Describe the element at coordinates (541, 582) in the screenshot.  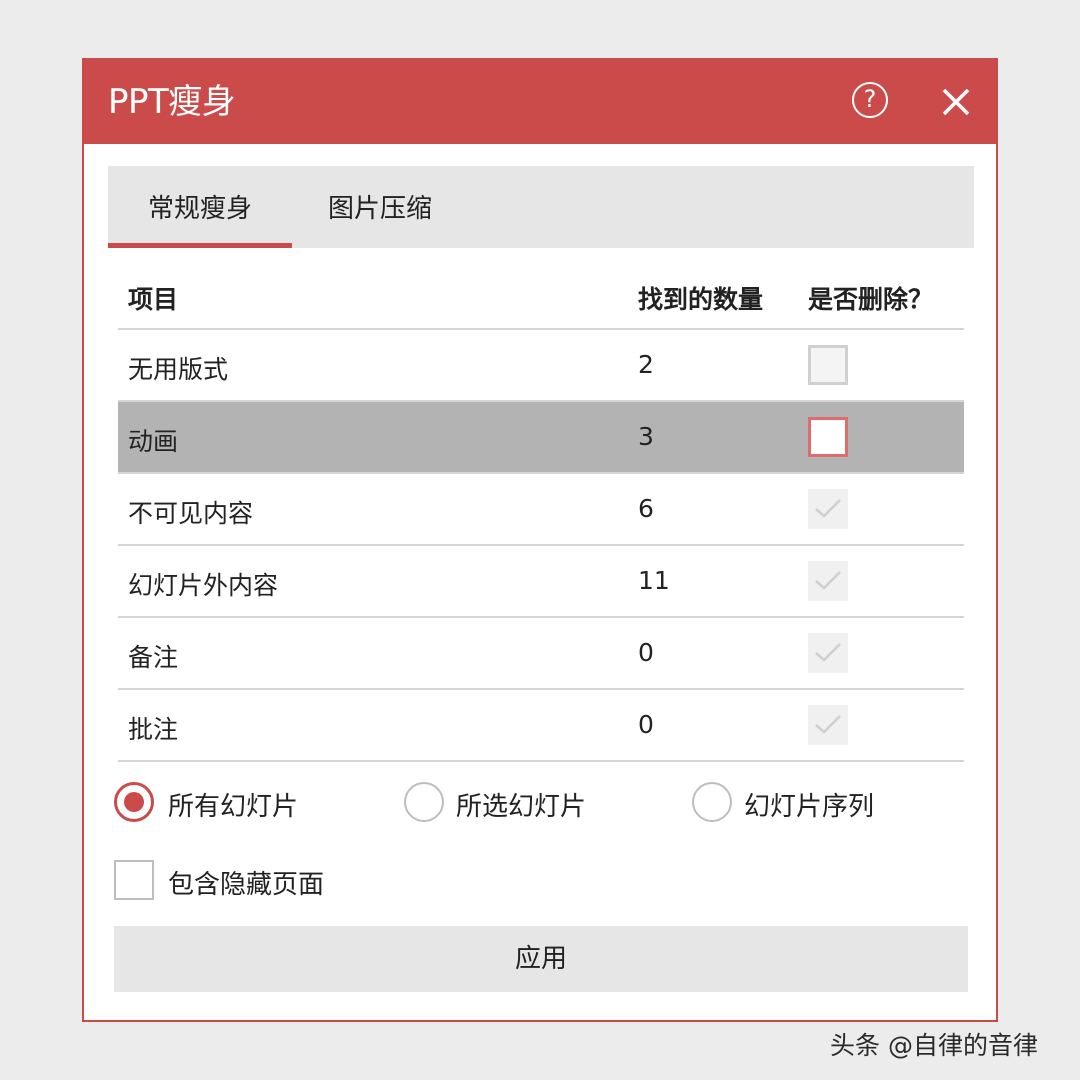
I see `table-row: 幻灯片外内容 11` at that location.